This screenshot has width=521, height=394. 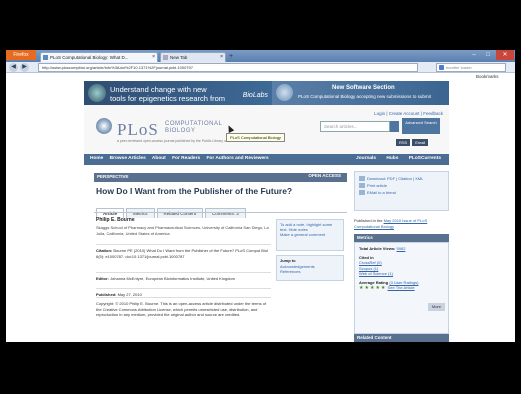 I want to click on account-links: Login | Create Account | Feedback, so click(x=408, y=113).